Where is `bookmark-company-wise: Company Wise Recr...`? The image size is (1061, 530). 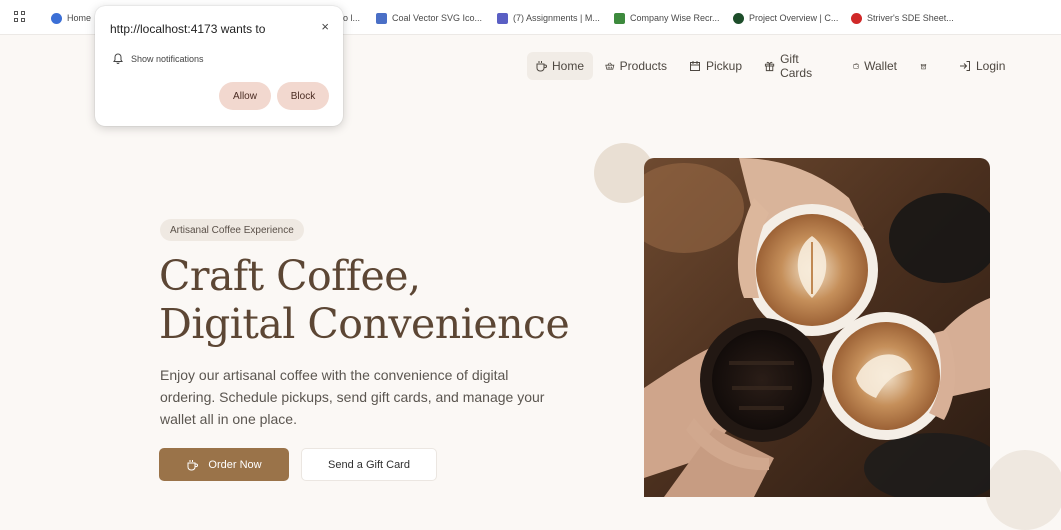
bookmark-company-wise: Company Wise Recr... is located at coordinates (670, 18).